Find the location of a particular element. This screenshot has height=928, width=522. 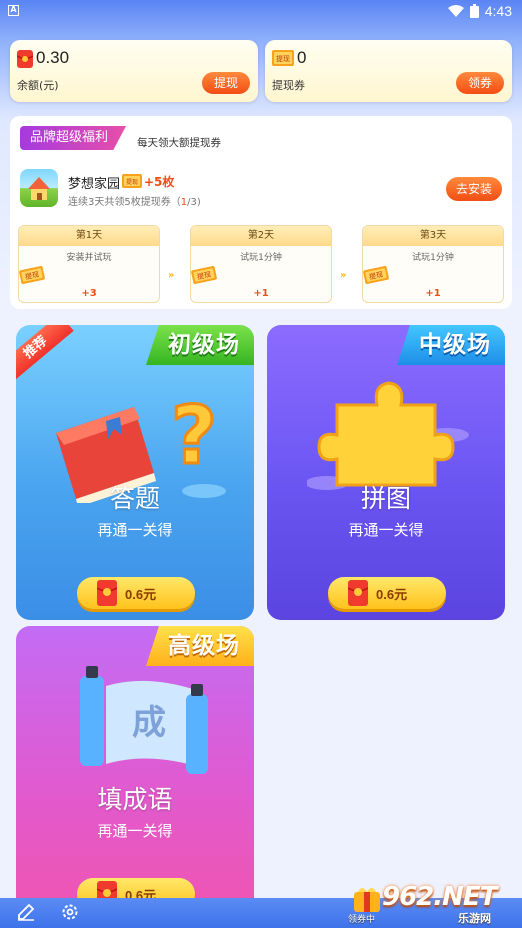

app-description: 连续3天共领5枚提现券（1/3) is located at coordinates (134, 200).